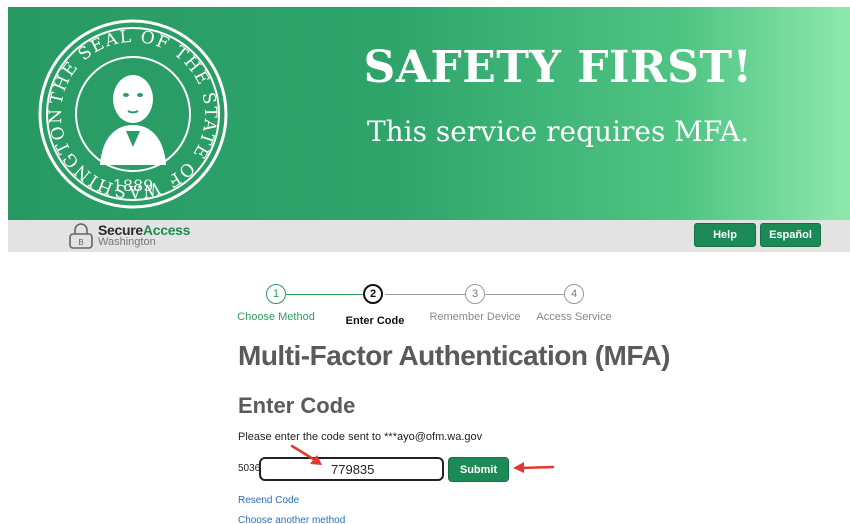 The height and width of the screenshot is (524, 850). Describe the element at coordinates (574, 317) in the screenshot. I see `step-4-label: Access Service` at that location.